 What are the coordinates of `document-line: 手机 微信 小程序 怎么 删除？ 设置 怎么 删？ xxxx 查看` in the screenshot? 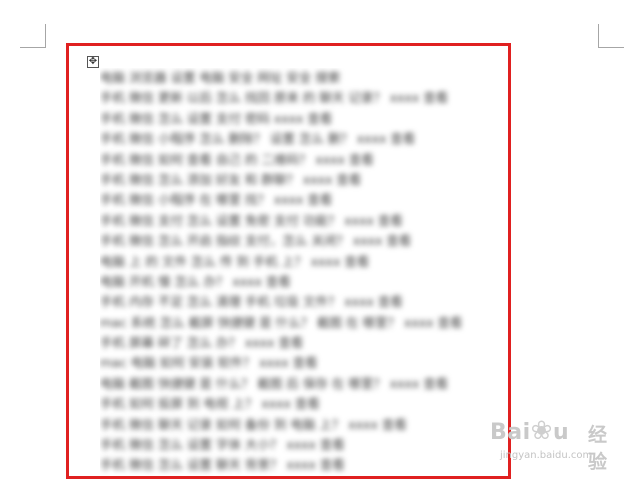 It's located at (258, 139).